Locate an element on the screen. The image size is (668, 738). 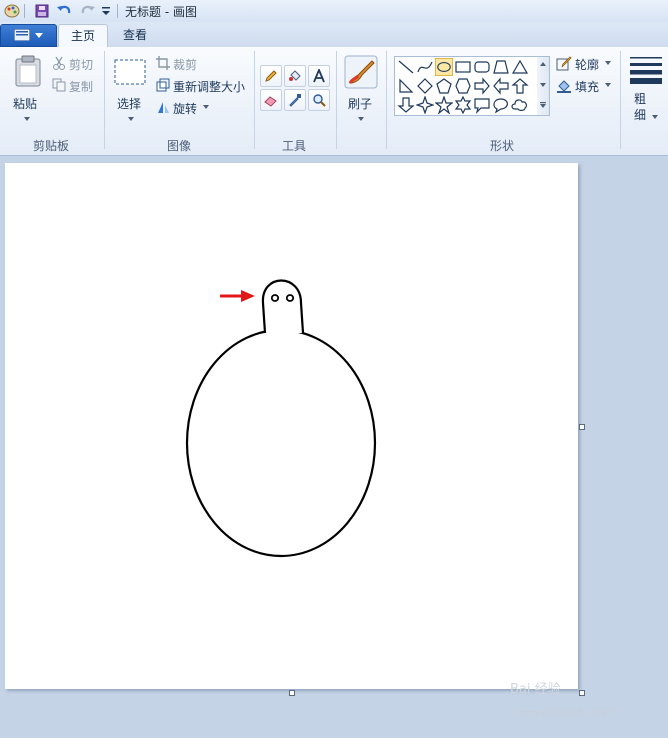
select-button: 选择 is located at coordinates (130, 89).